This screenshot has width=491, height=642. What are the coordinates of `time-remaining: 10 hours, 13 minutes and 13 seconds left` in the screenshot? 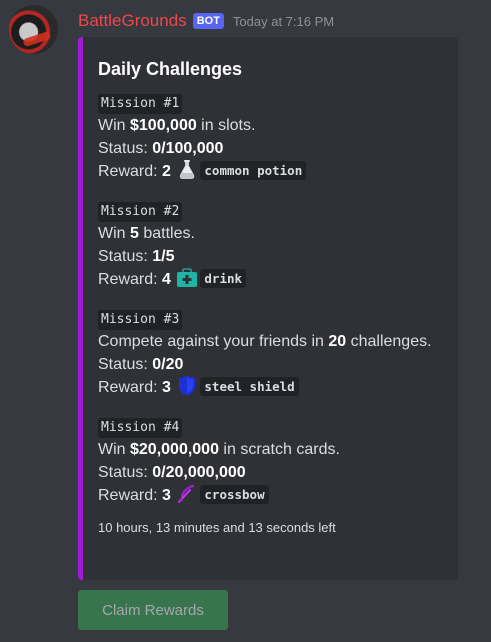 It's located at (217, 527).